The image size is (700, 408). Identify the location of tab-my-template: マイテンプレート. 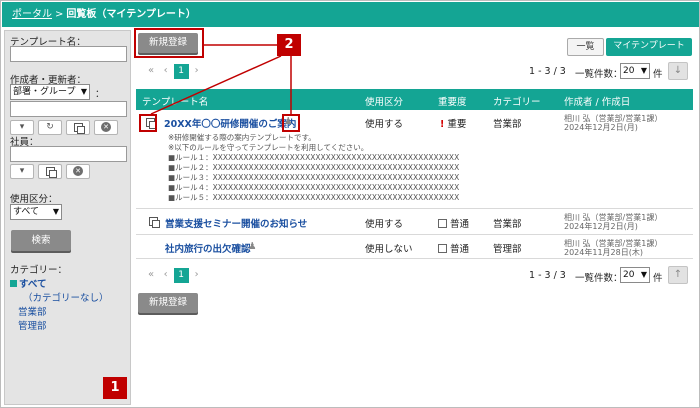
(649, 47).